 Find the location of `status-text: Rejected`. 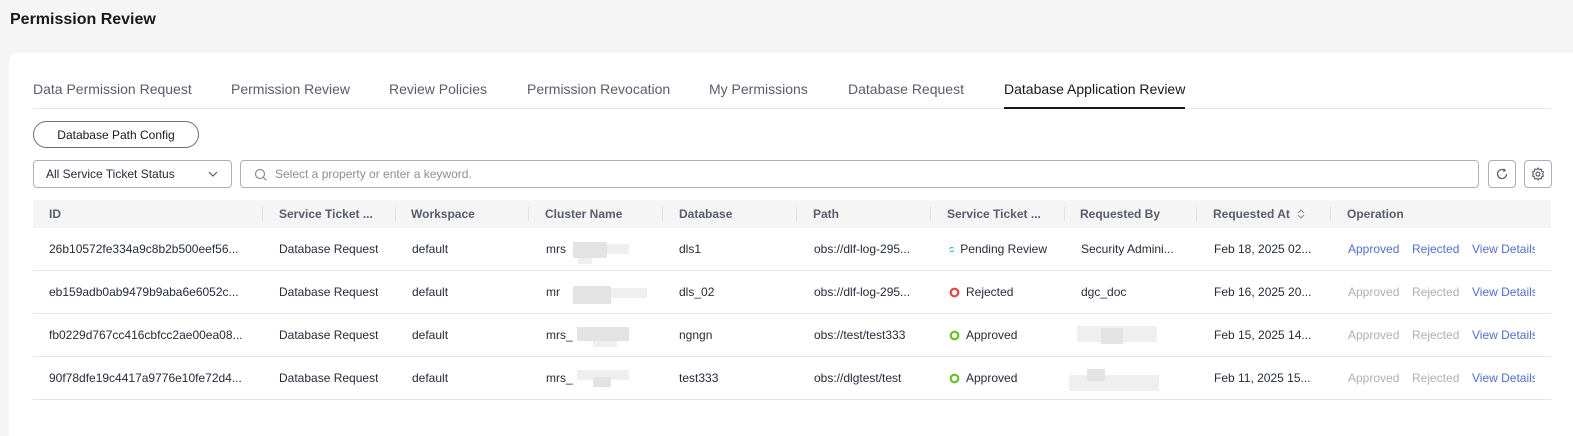

status-text: Rejected is located at coordinates (990, 292).